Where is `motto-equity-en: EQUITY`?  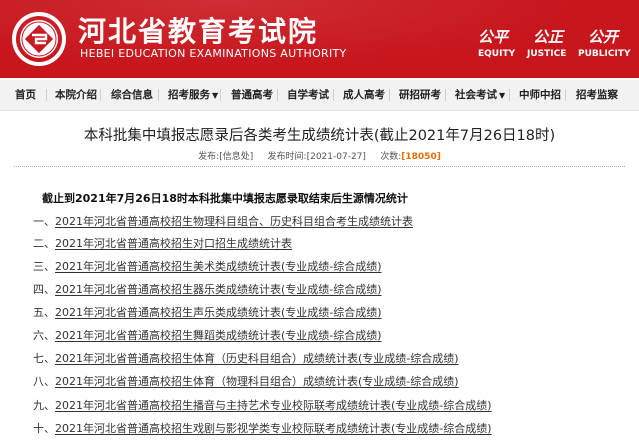
motto-equity-en: EQUITY is located at coordinates (497, 54).